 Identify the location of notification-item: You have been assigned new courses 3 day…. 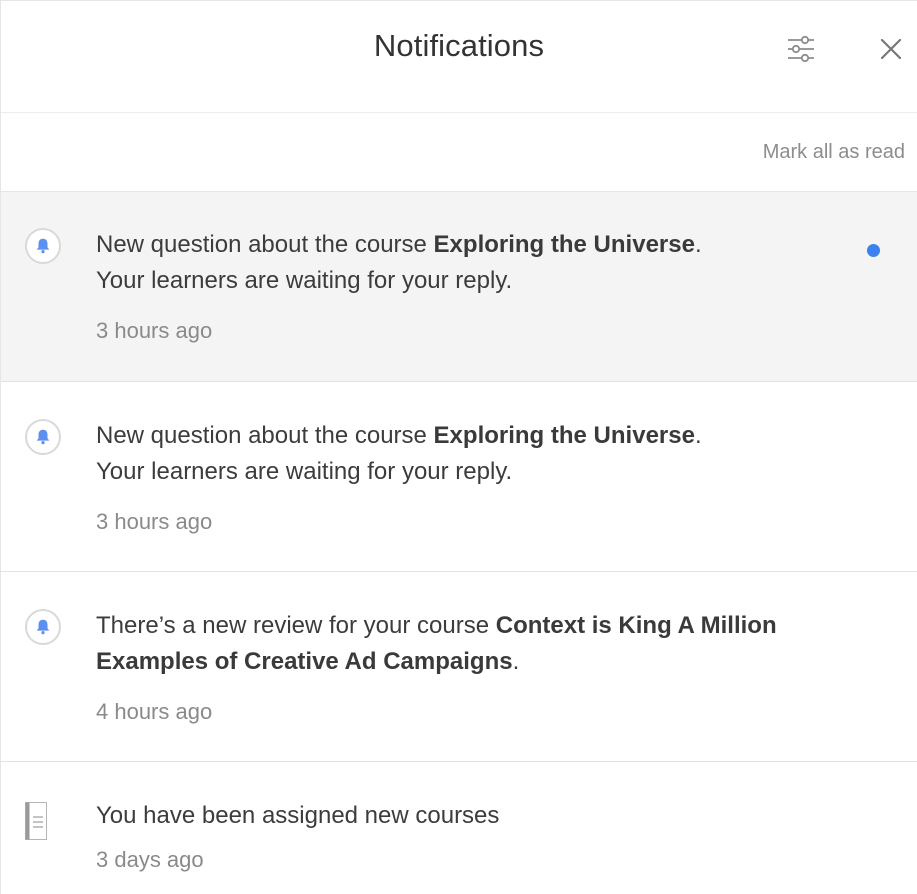
(459, 828).